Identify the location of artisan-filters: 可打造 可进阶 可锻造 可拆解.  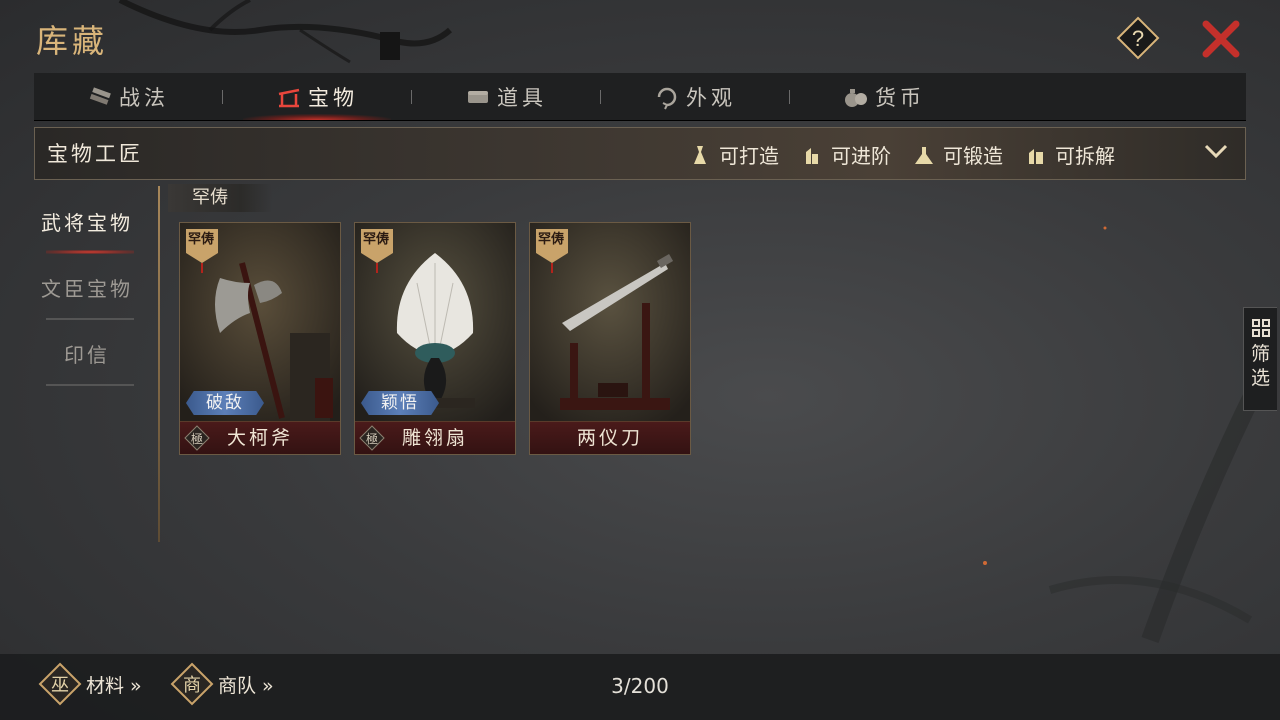
(902, 154).